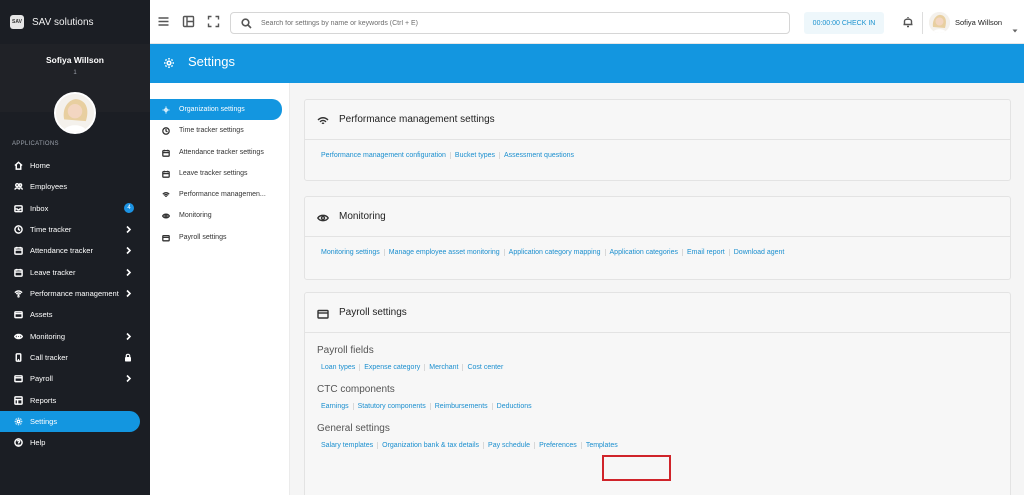 The image size is (1024, 495). What do you see at coordinates (39, 208) in the screenshot?
I see `sidebar-item-label: Inbox` at bounding box center [39, 208].